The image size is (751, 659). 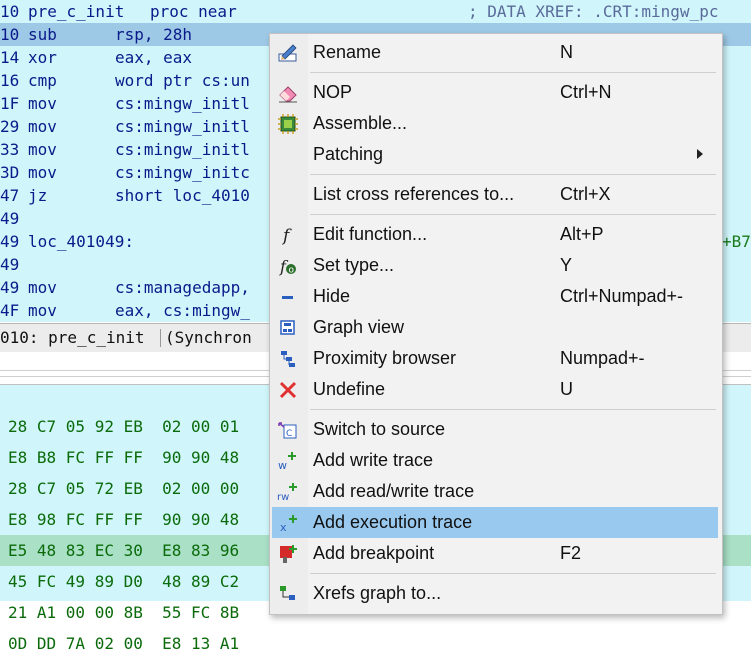 What do you see at coordinates (288, 93) in the screenshot?
I see `eraser-icon` at bounding box center [288, 93].